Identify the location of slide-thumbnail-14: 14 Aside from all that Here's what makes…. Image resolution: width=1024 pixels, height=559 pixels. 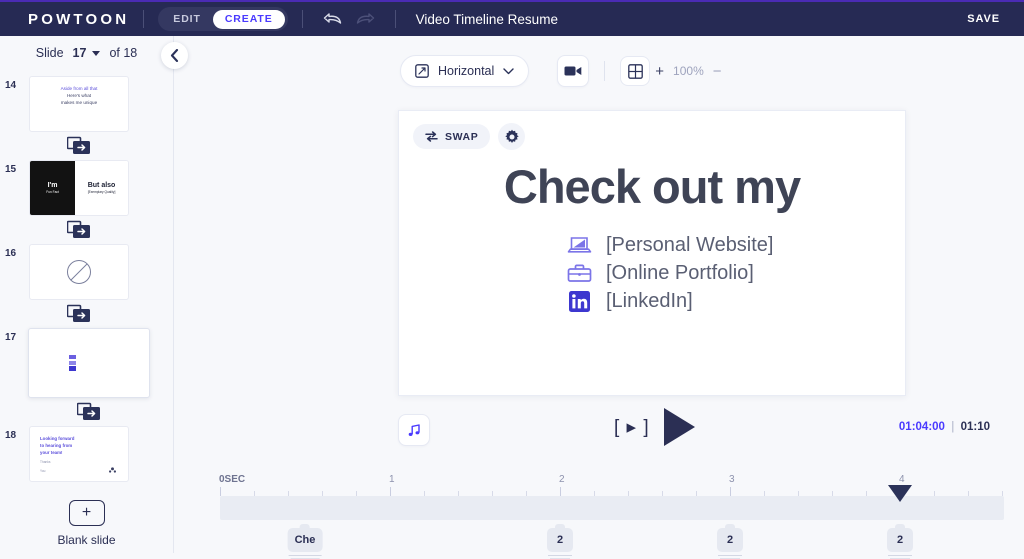
(86, 104).